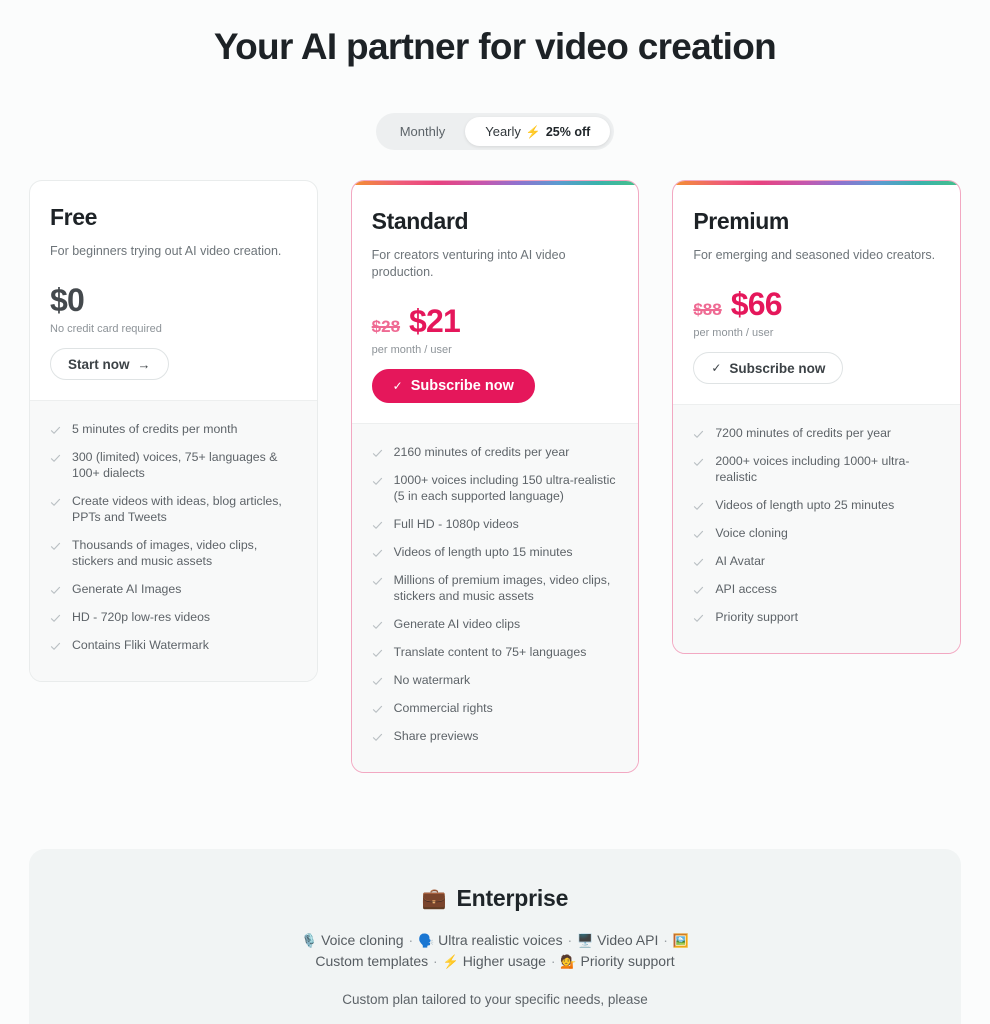  I want to click on arrow-right-icon: →, so click(144, 364).